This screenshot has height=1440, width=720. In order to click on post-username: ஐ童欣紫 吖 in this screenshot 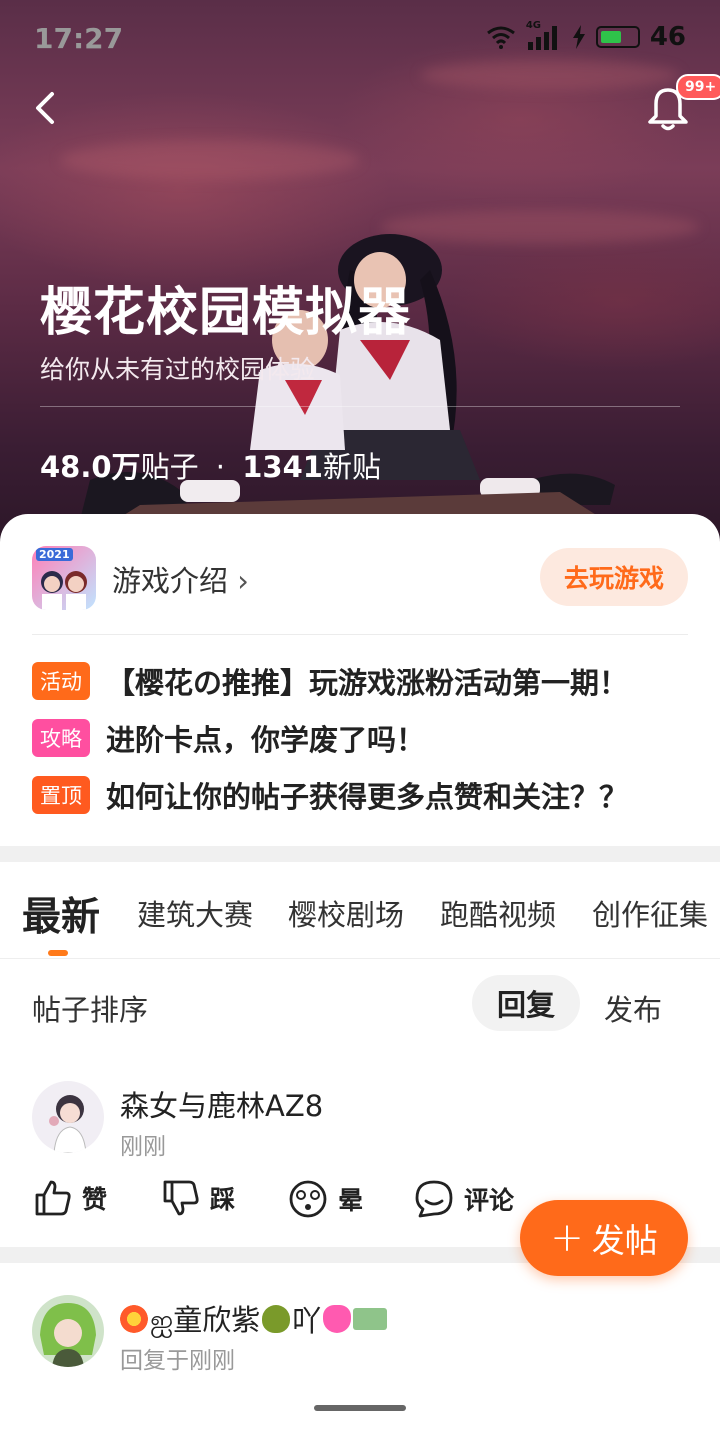, I will do `click(254, 1319)`.